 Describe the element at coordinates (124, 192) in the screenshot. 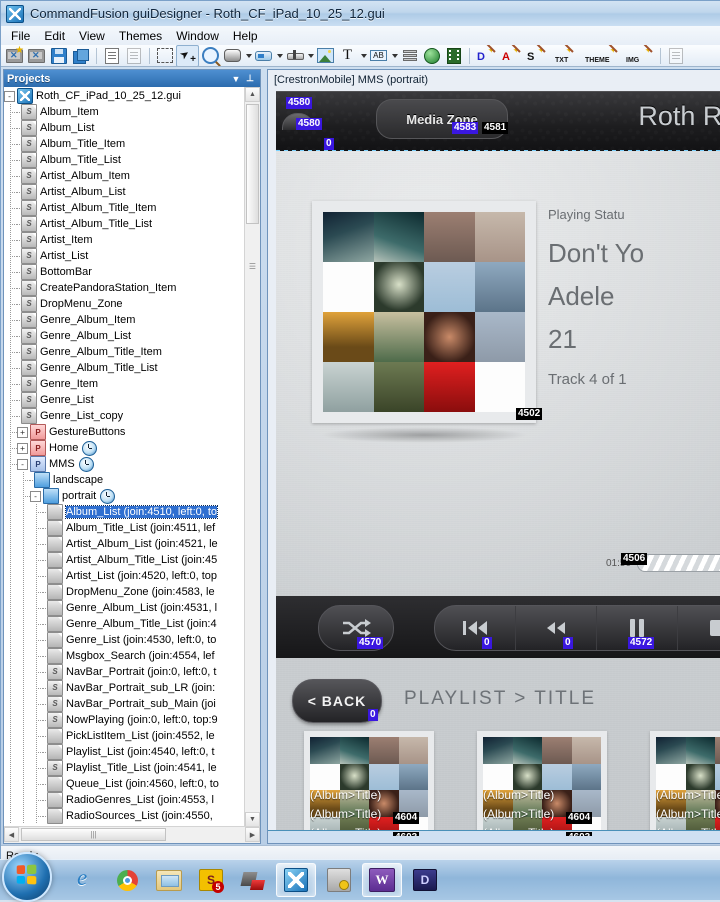

I see `tree-item-artist-album-list: S Artist_Album_List` at that location.